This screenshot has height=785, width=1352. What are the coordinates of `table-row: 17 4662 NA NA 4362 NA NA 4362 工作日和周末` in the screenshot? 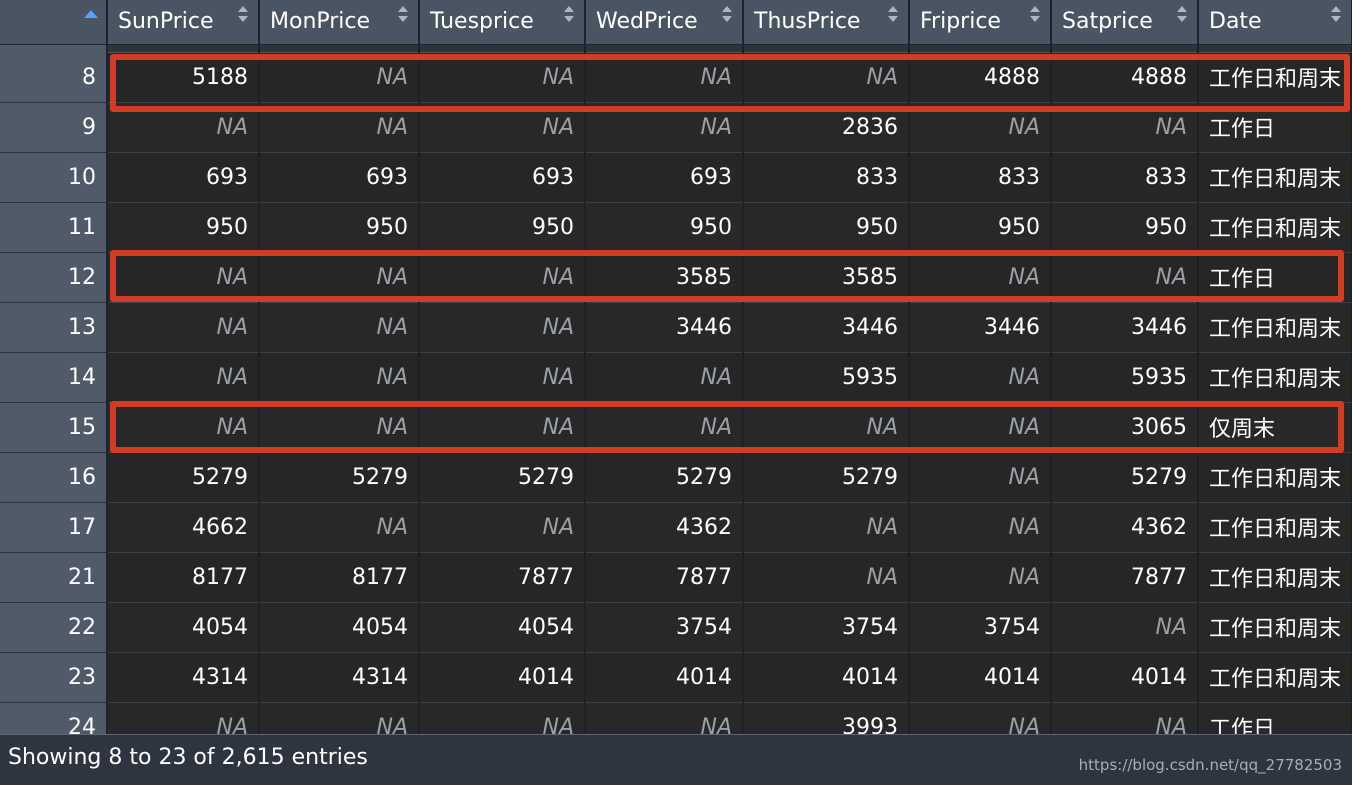 It's located at (676, 527).